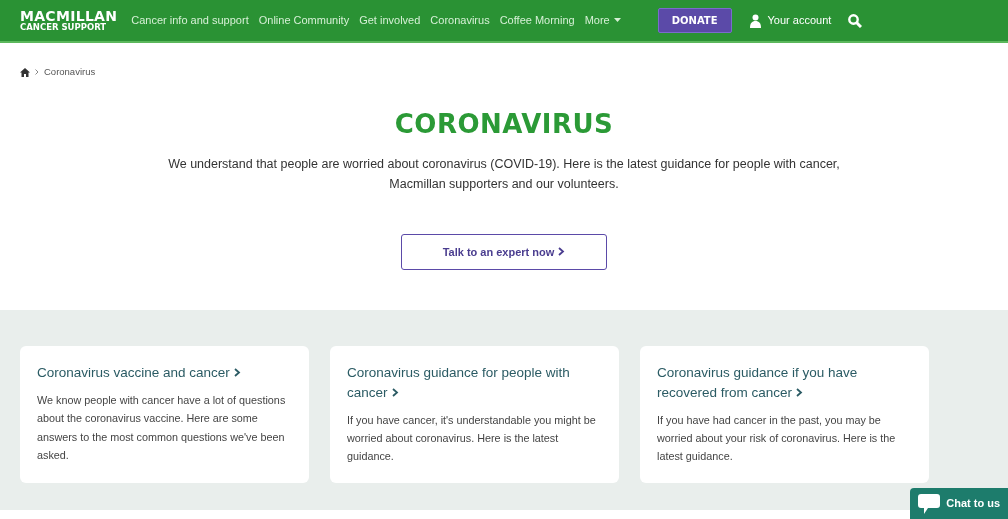 The image size is (1008, 519). I want to click on breadcrumb-item: Coronavirus, so click(70, 72).